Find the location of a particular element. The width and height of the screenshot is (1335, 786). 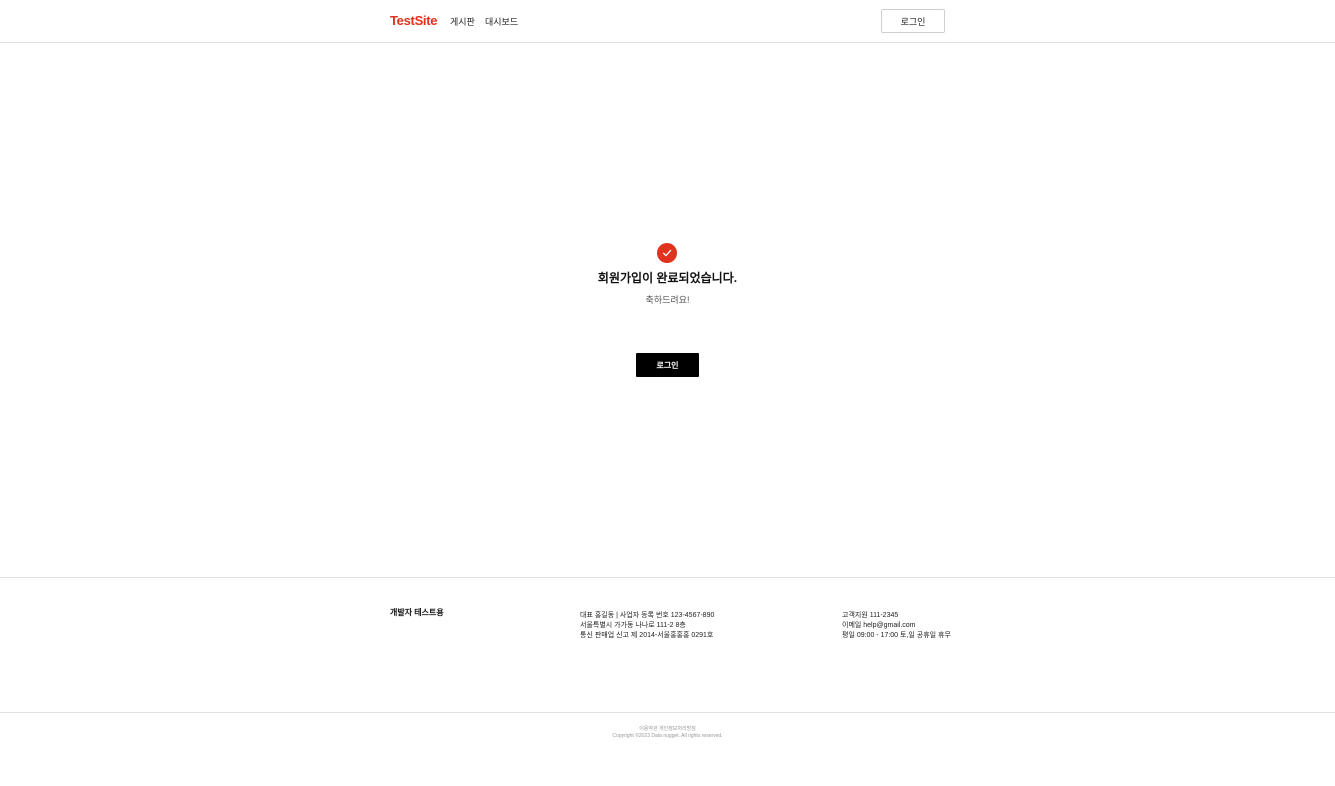

footer-support-line: 이메일 help@gmail.com is located at coordinates (879, 625).